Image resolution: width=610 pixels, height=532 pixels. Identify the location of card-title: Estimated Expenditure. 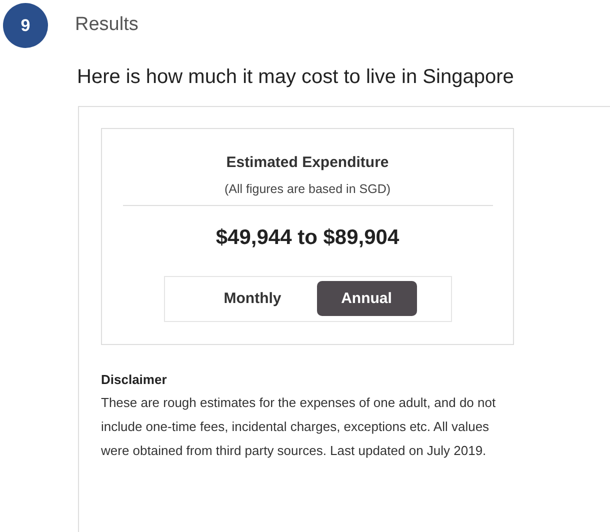
(307, 163).